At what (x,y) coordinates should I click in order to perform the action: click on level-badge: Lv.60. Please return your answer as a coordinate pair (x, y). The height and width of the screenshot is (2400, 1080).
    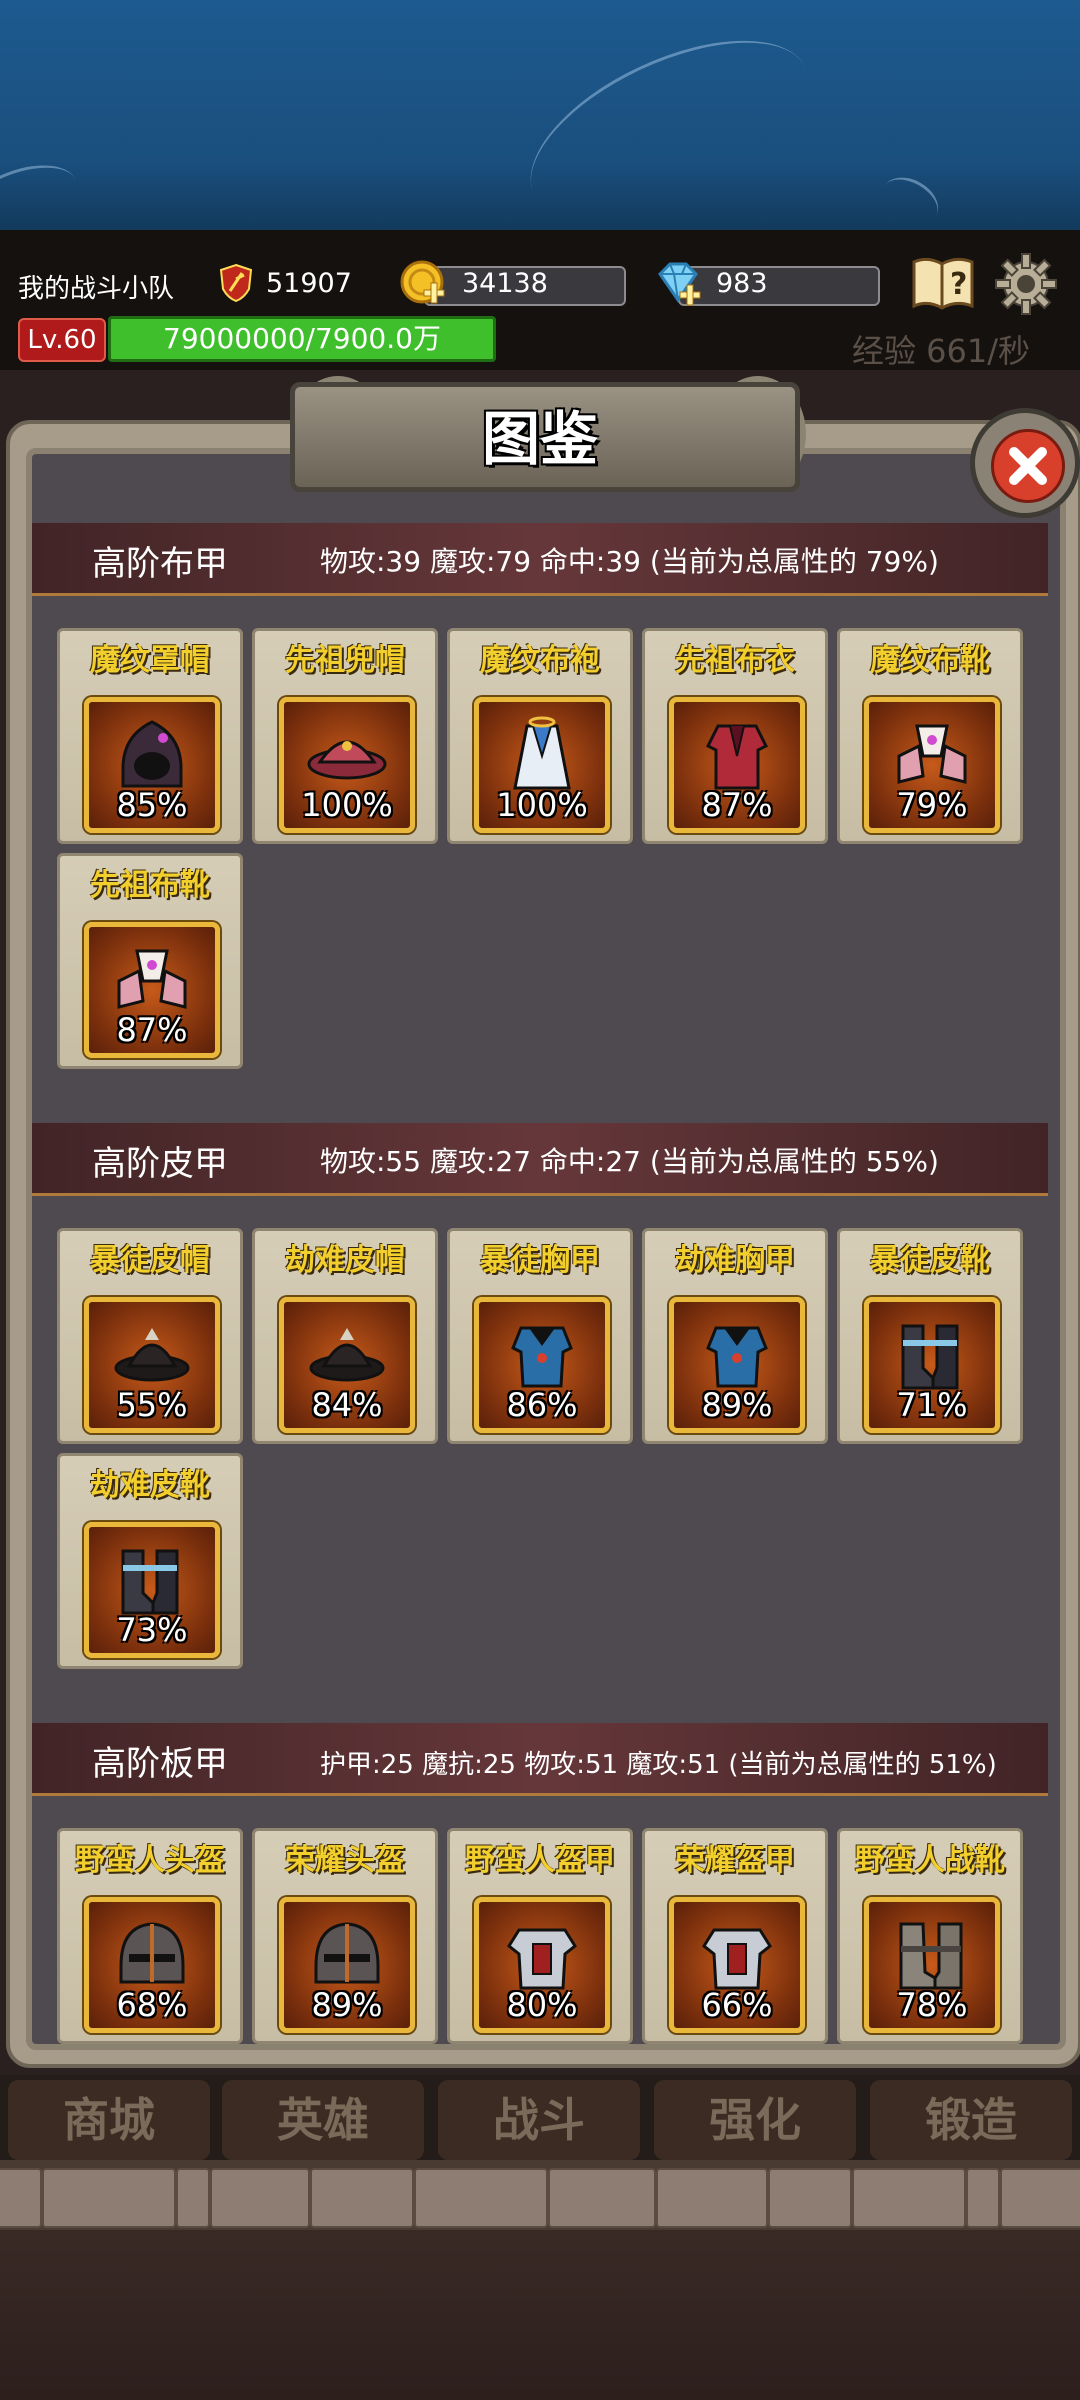
    Looking at the image, I should click on (62, 340).